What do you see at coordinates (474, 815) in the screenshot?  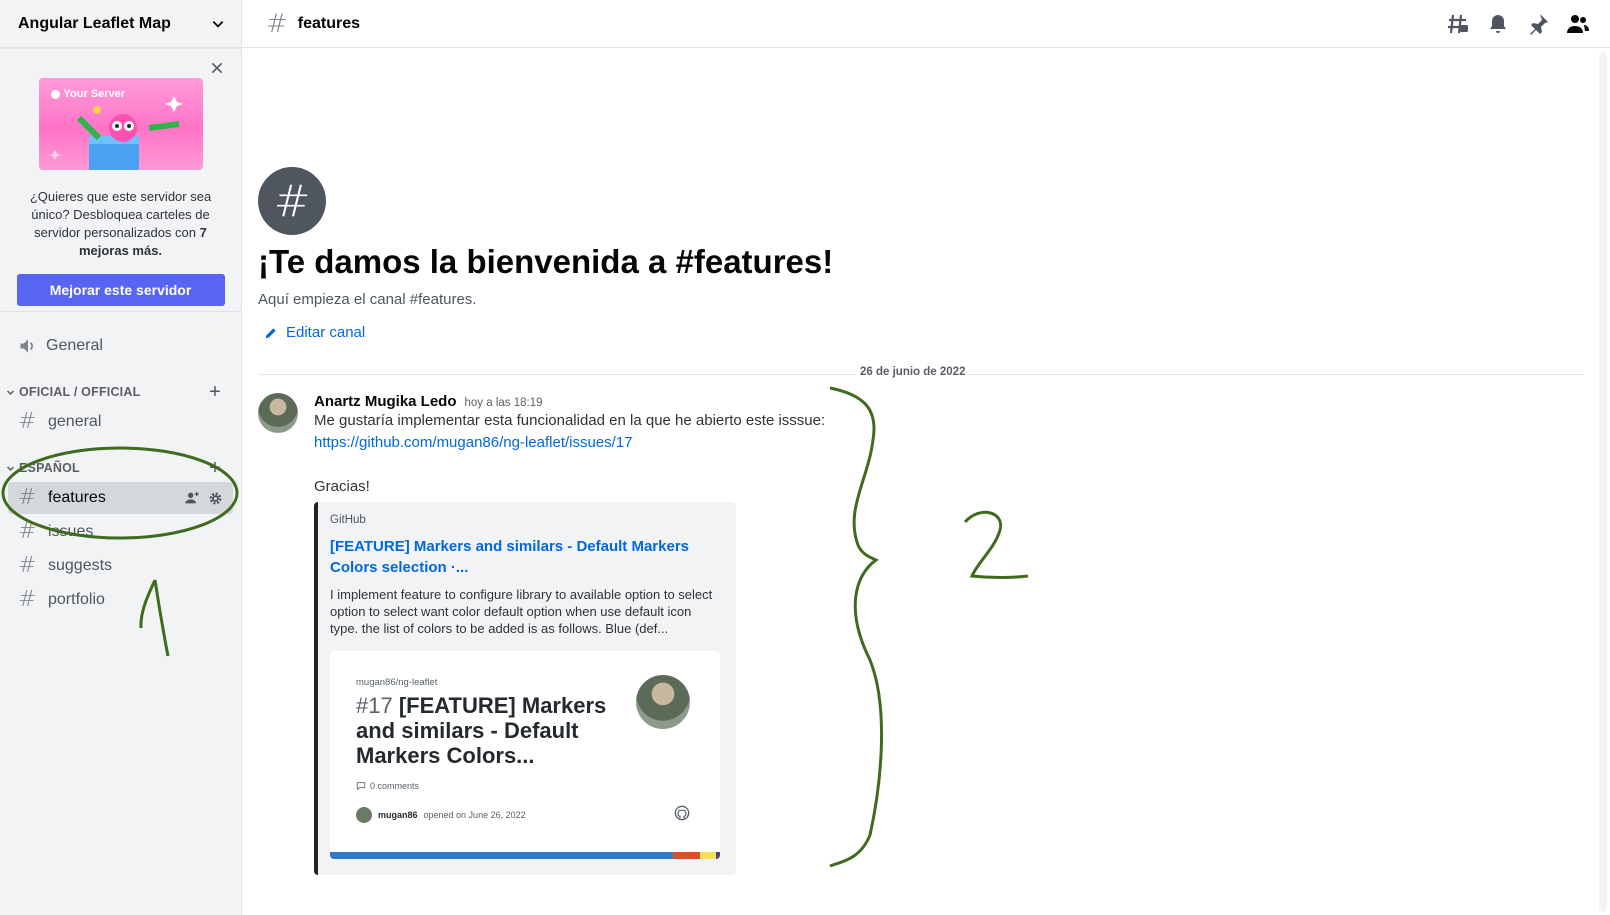 I see `preview-opened: opened on June 26, 2022` at bounding box center [474, 815].